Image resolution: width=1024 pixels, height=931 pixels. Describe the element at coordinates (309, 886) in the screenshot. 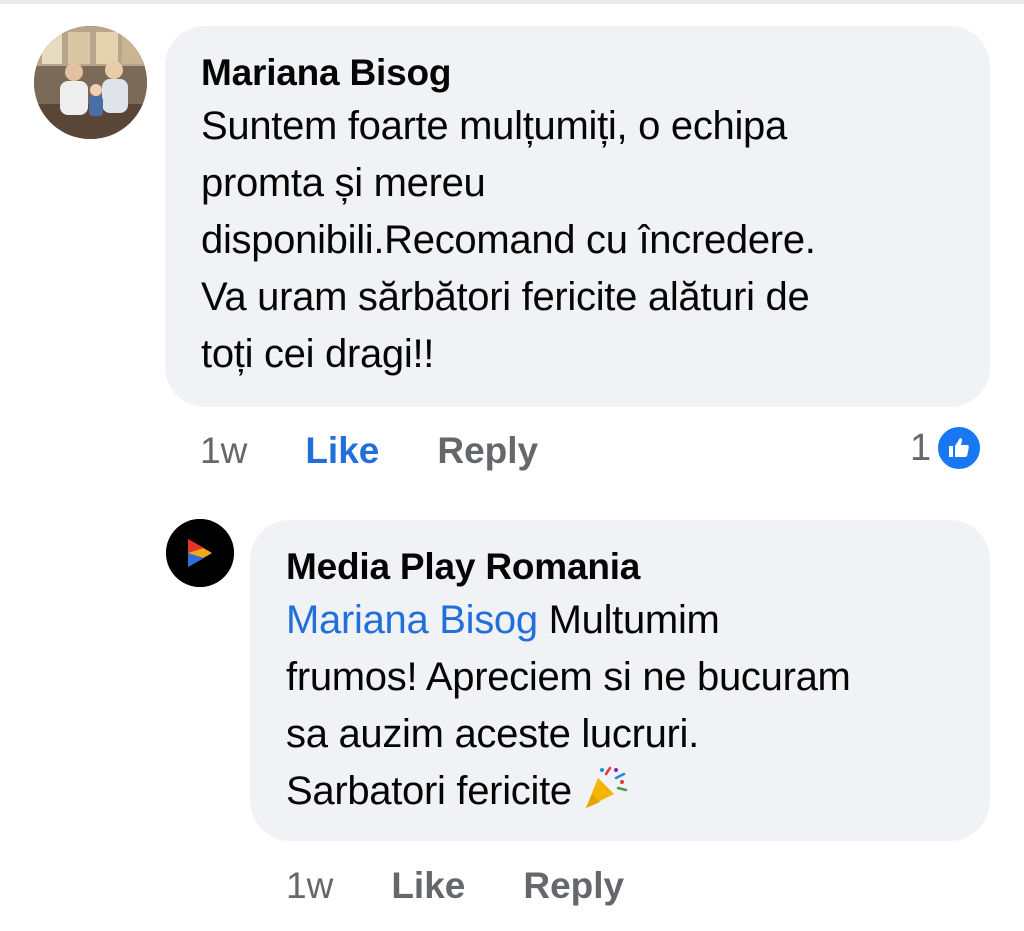

I see `reply-timestamp: 1w` at that location.